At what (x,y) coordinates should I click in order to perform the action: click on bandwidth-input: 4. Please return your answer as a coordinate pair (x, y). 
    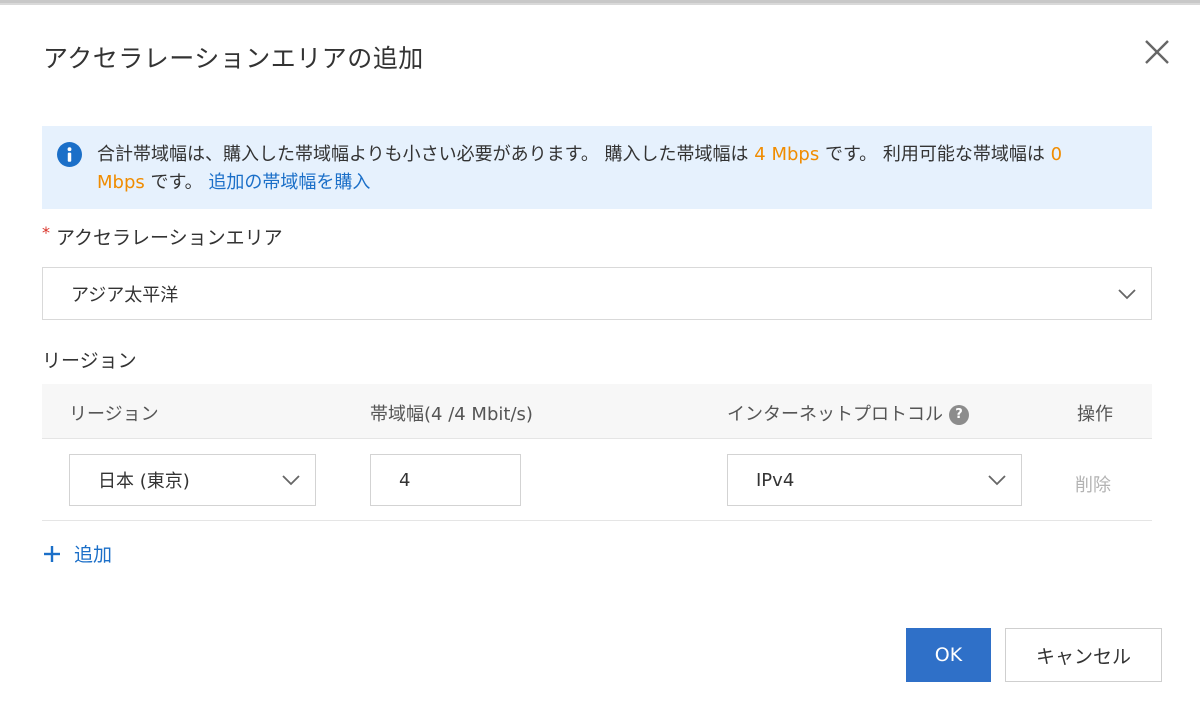
    Looking at the image, I should click on (445, 480).